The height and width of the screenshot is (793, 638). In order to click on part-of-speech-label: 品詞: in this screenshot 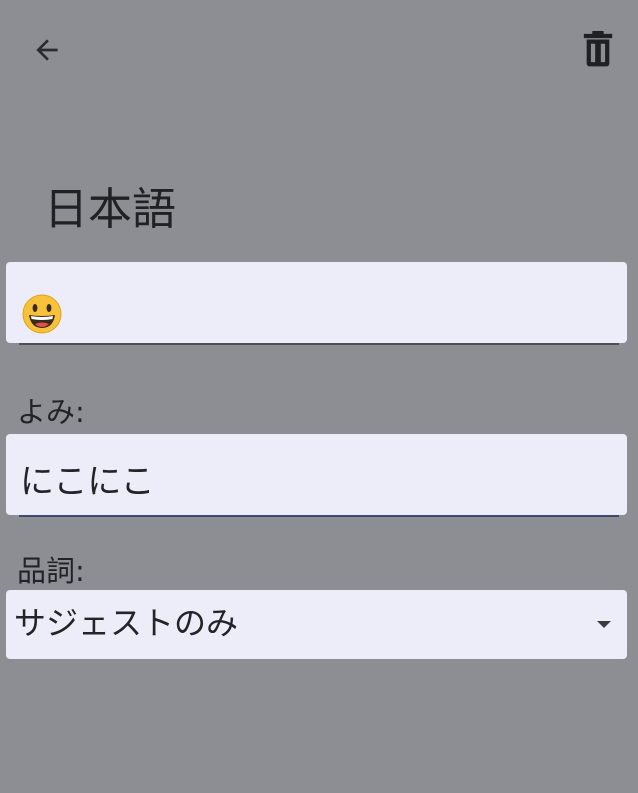, I will do `click(51, 571)`.